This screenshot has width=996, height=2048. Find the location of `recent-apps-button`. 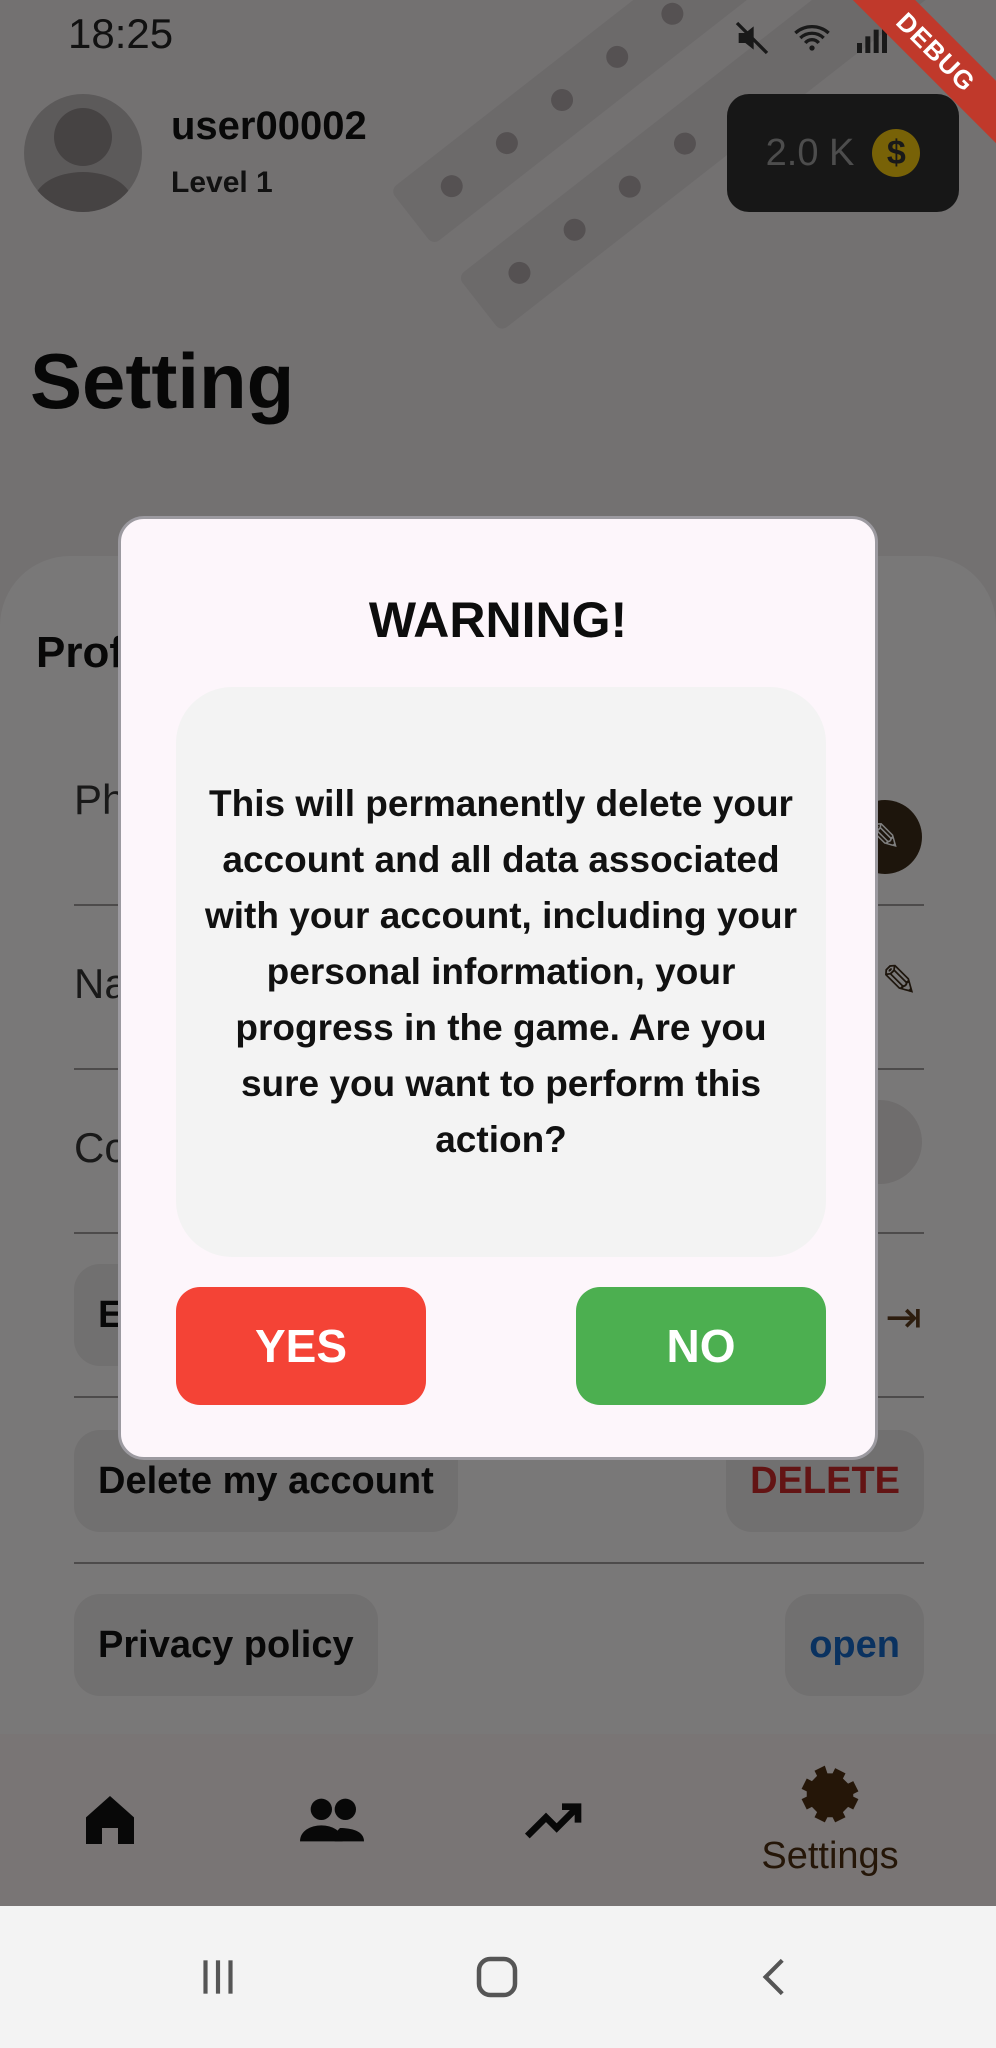

recent-apps-button is located at coordinates (218, 1977).